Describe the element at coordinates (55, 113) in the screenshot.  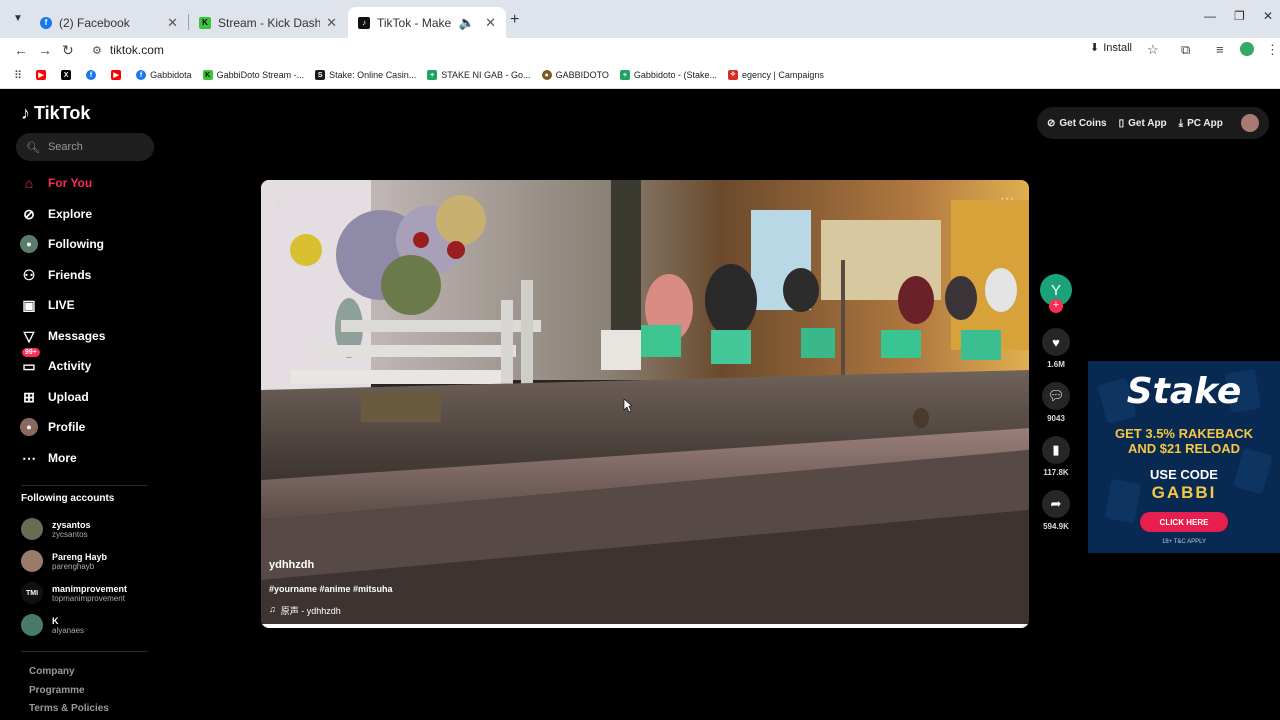
I see `tiktok-logo: ♪ TikTok` at that location.